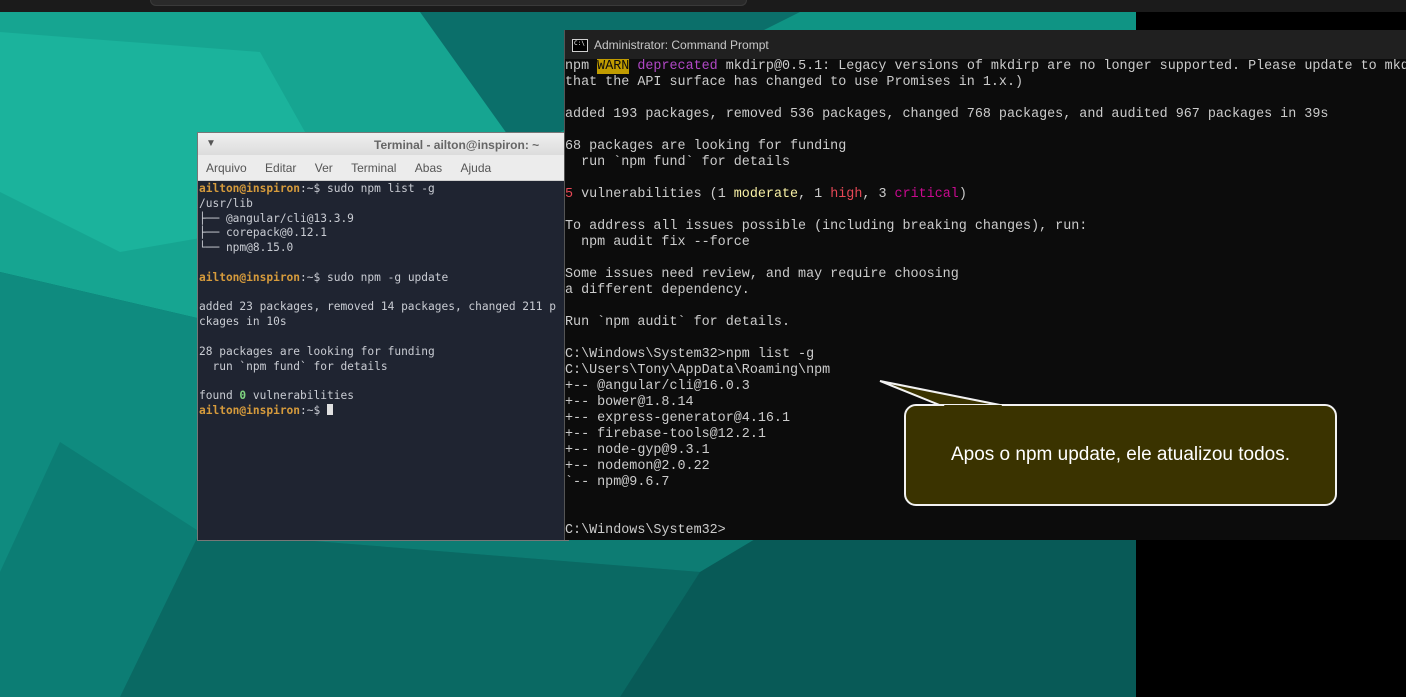  Describe the element at coordinates (457, 145) in the screenshot. I see `linux-terminal-title: Terminal - ailton@inspiron: ~` at that location.